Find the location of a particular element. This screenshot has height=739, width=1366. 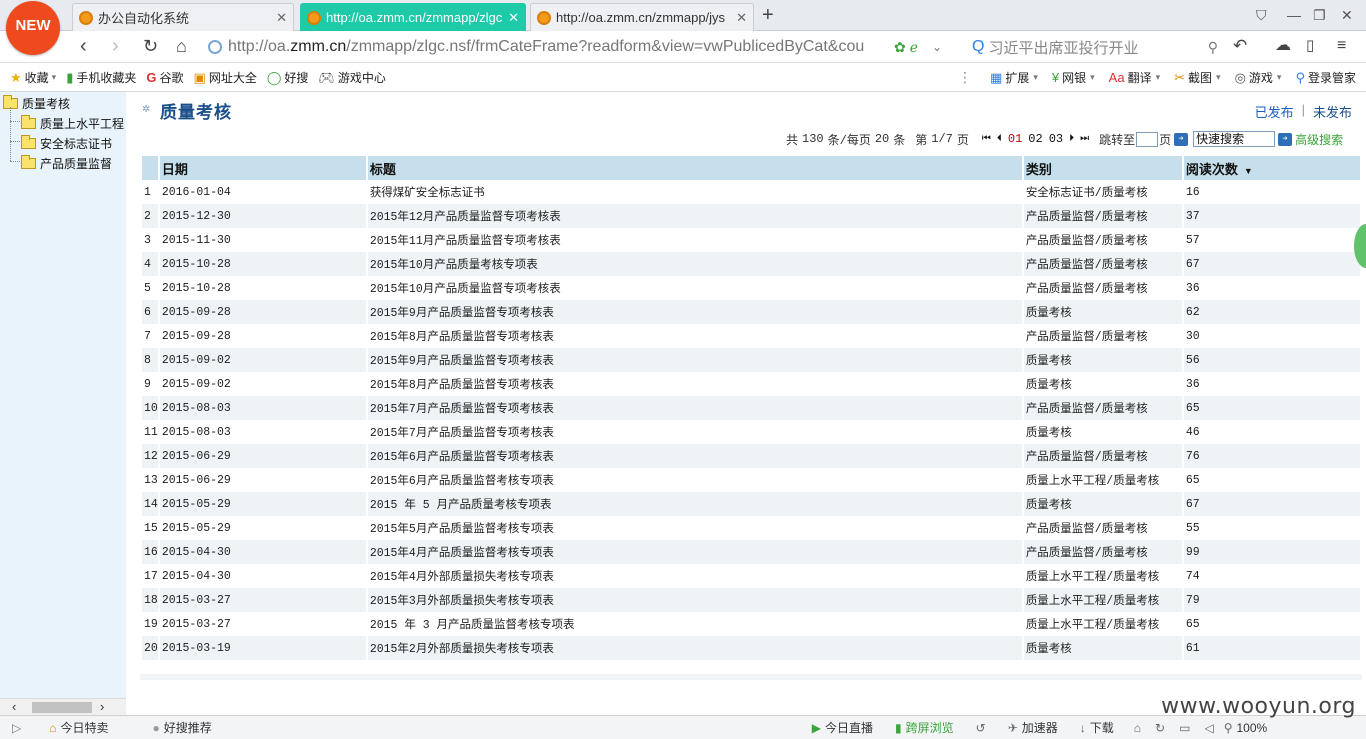

quick-search-button: ➔ is located at coordinates (1285, 139).